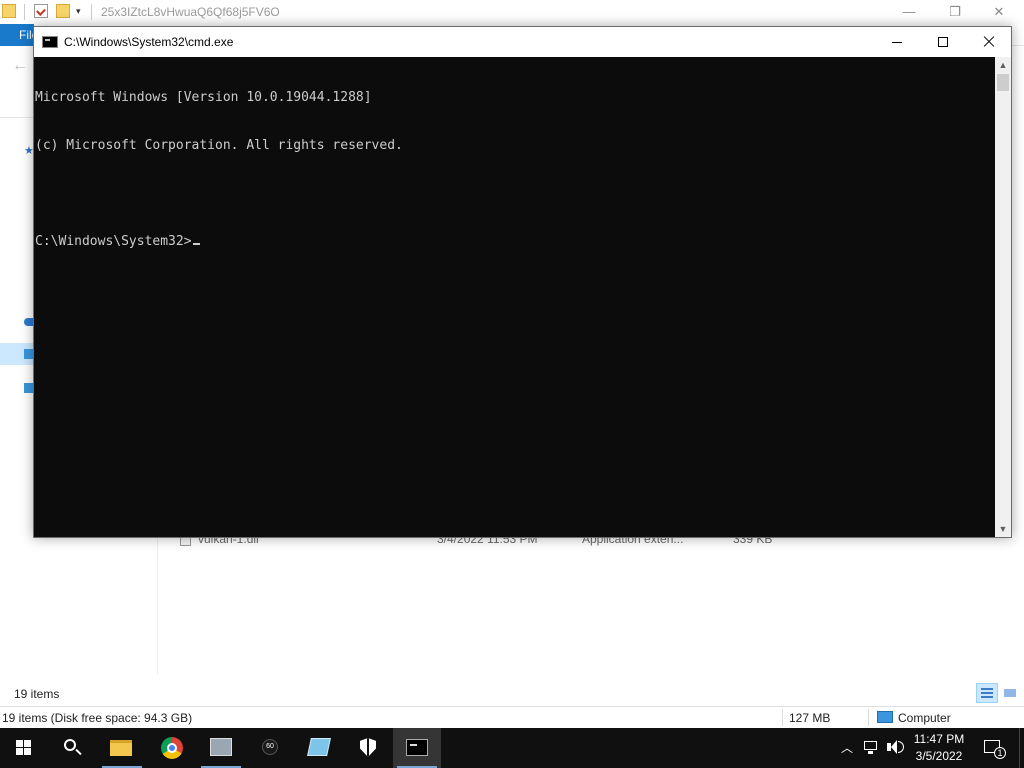 Image resolution: width=1024 pixels, height=768 pixels. I want to click on taskbar-cmd, so click(417, 748).